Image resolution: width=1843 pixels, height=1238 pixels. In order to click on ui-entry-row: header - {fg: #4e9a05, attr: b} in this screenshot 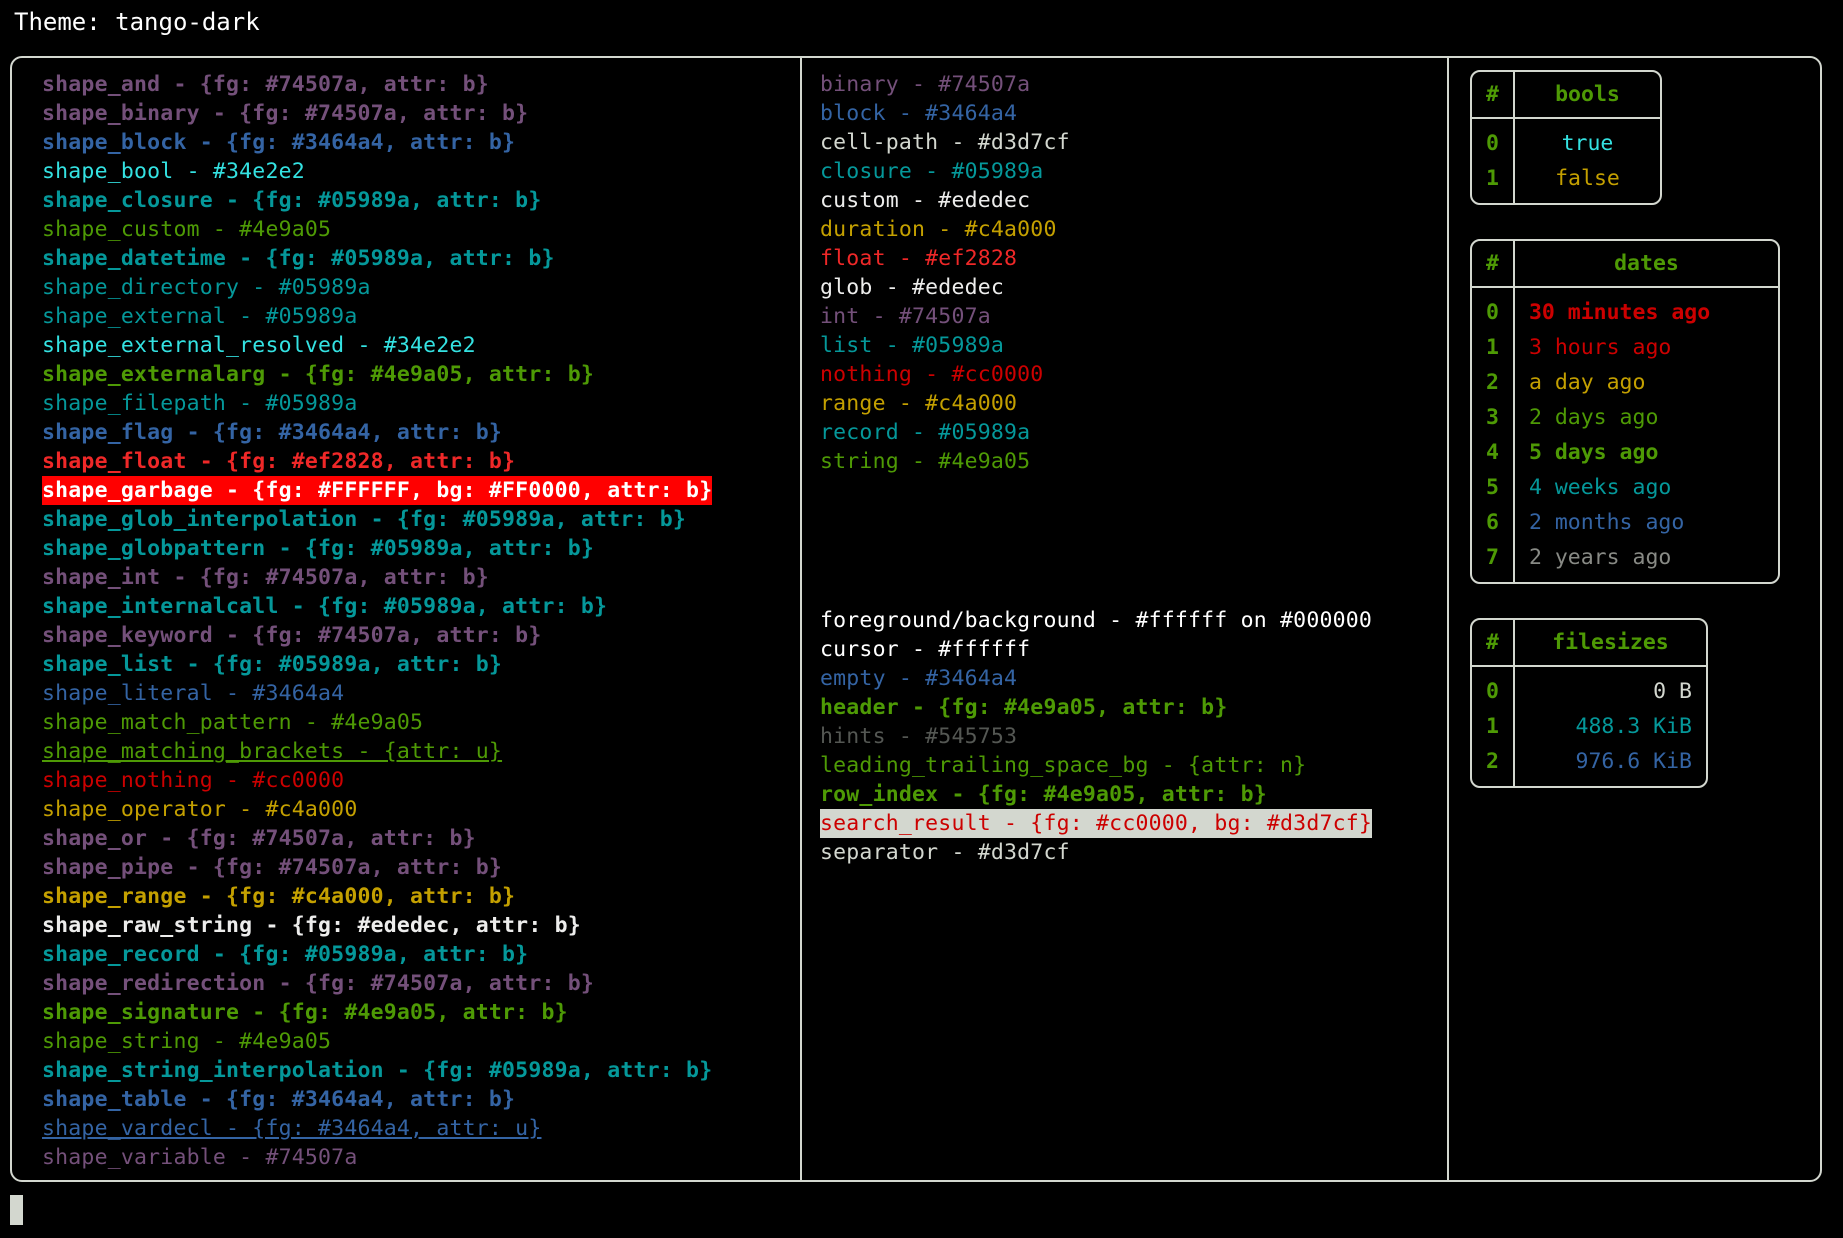, I will do `click(1130, 707)`.